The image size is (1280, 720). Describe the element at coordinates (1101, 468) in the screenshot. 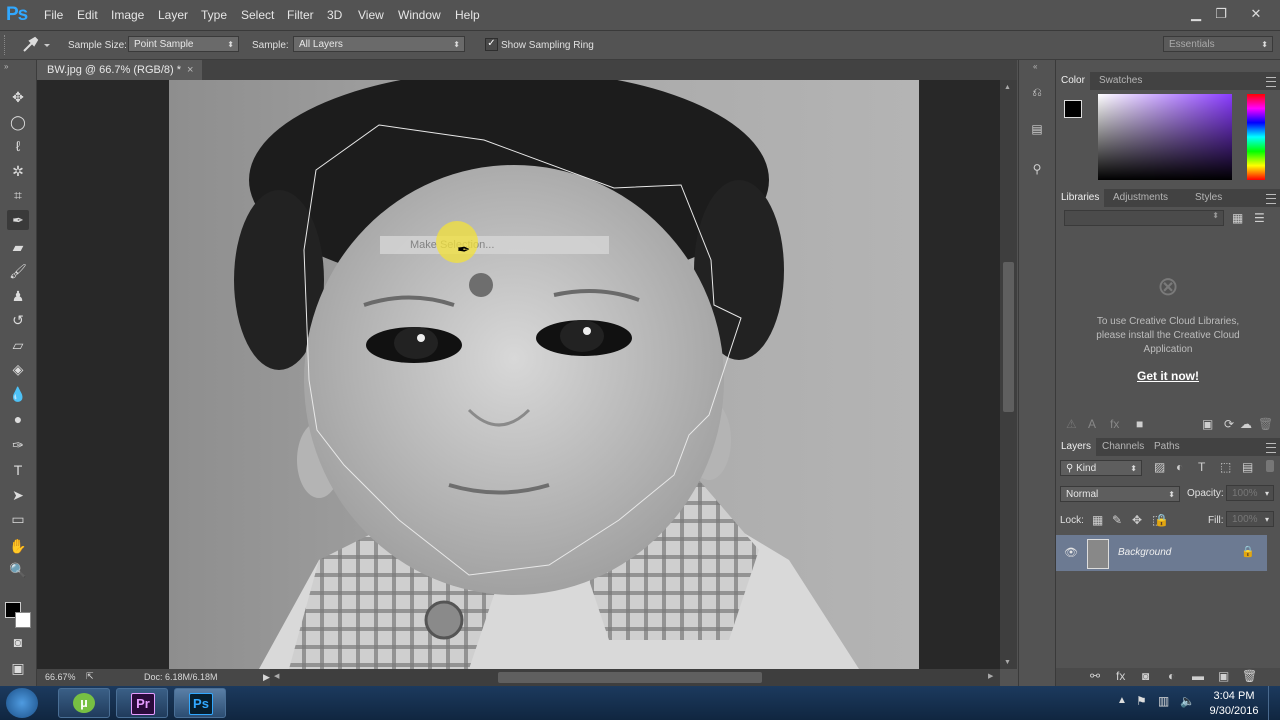

I see `layer-filter-select: ⚲ Kind ⬍` at that location.